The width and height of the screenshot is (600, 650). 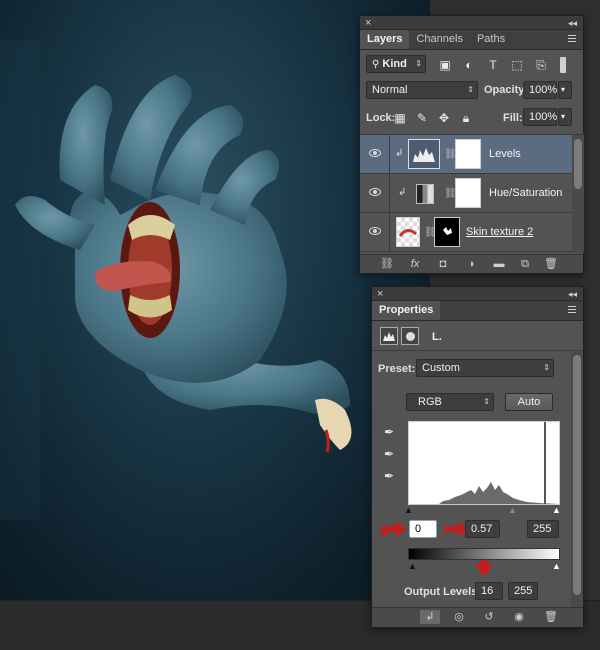 What do you see at coordinates (385, 39) in the screenshot?
I see `tab-layers: Layers` at bounding box center [385, 39].